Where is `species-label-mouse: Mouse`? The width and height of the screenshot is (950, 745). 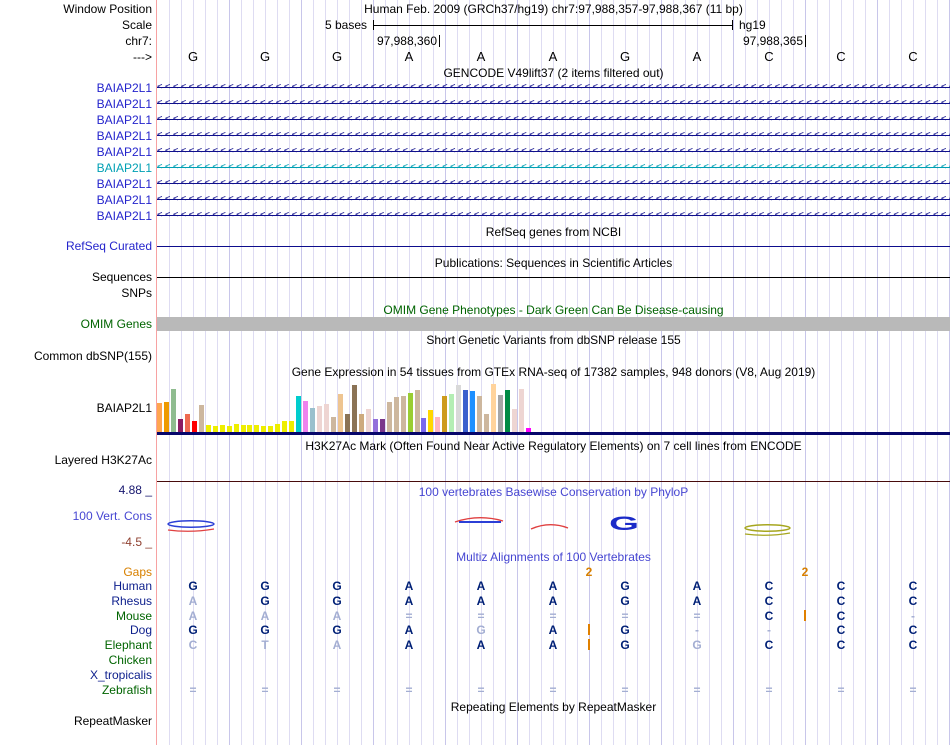
species-label-mouse: Mouse is located at coordinates (76, 616).